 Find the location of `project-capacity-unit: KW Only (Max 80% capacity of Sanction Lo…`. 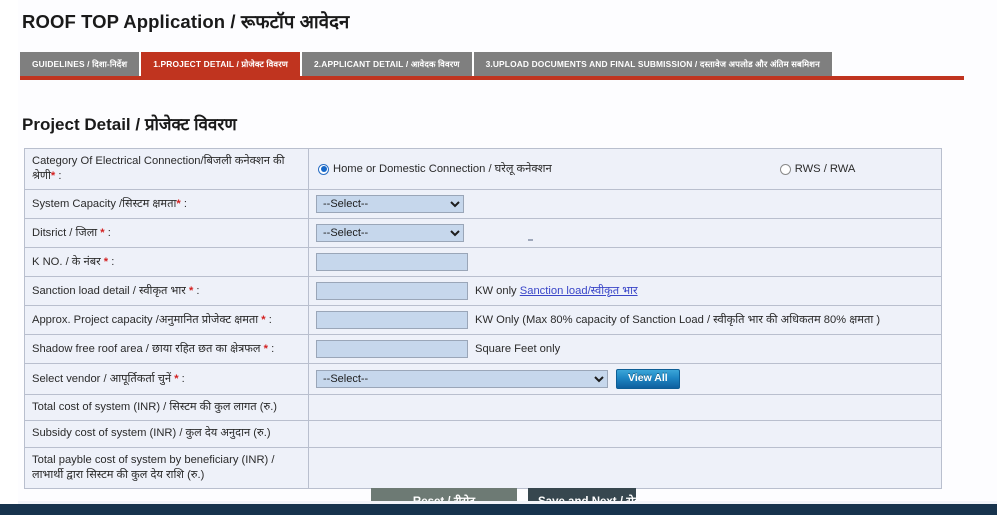

project-capacity-unit: KW Only (Max 80% capacity of Sanction Lo… is located at coordinates (678, 319).